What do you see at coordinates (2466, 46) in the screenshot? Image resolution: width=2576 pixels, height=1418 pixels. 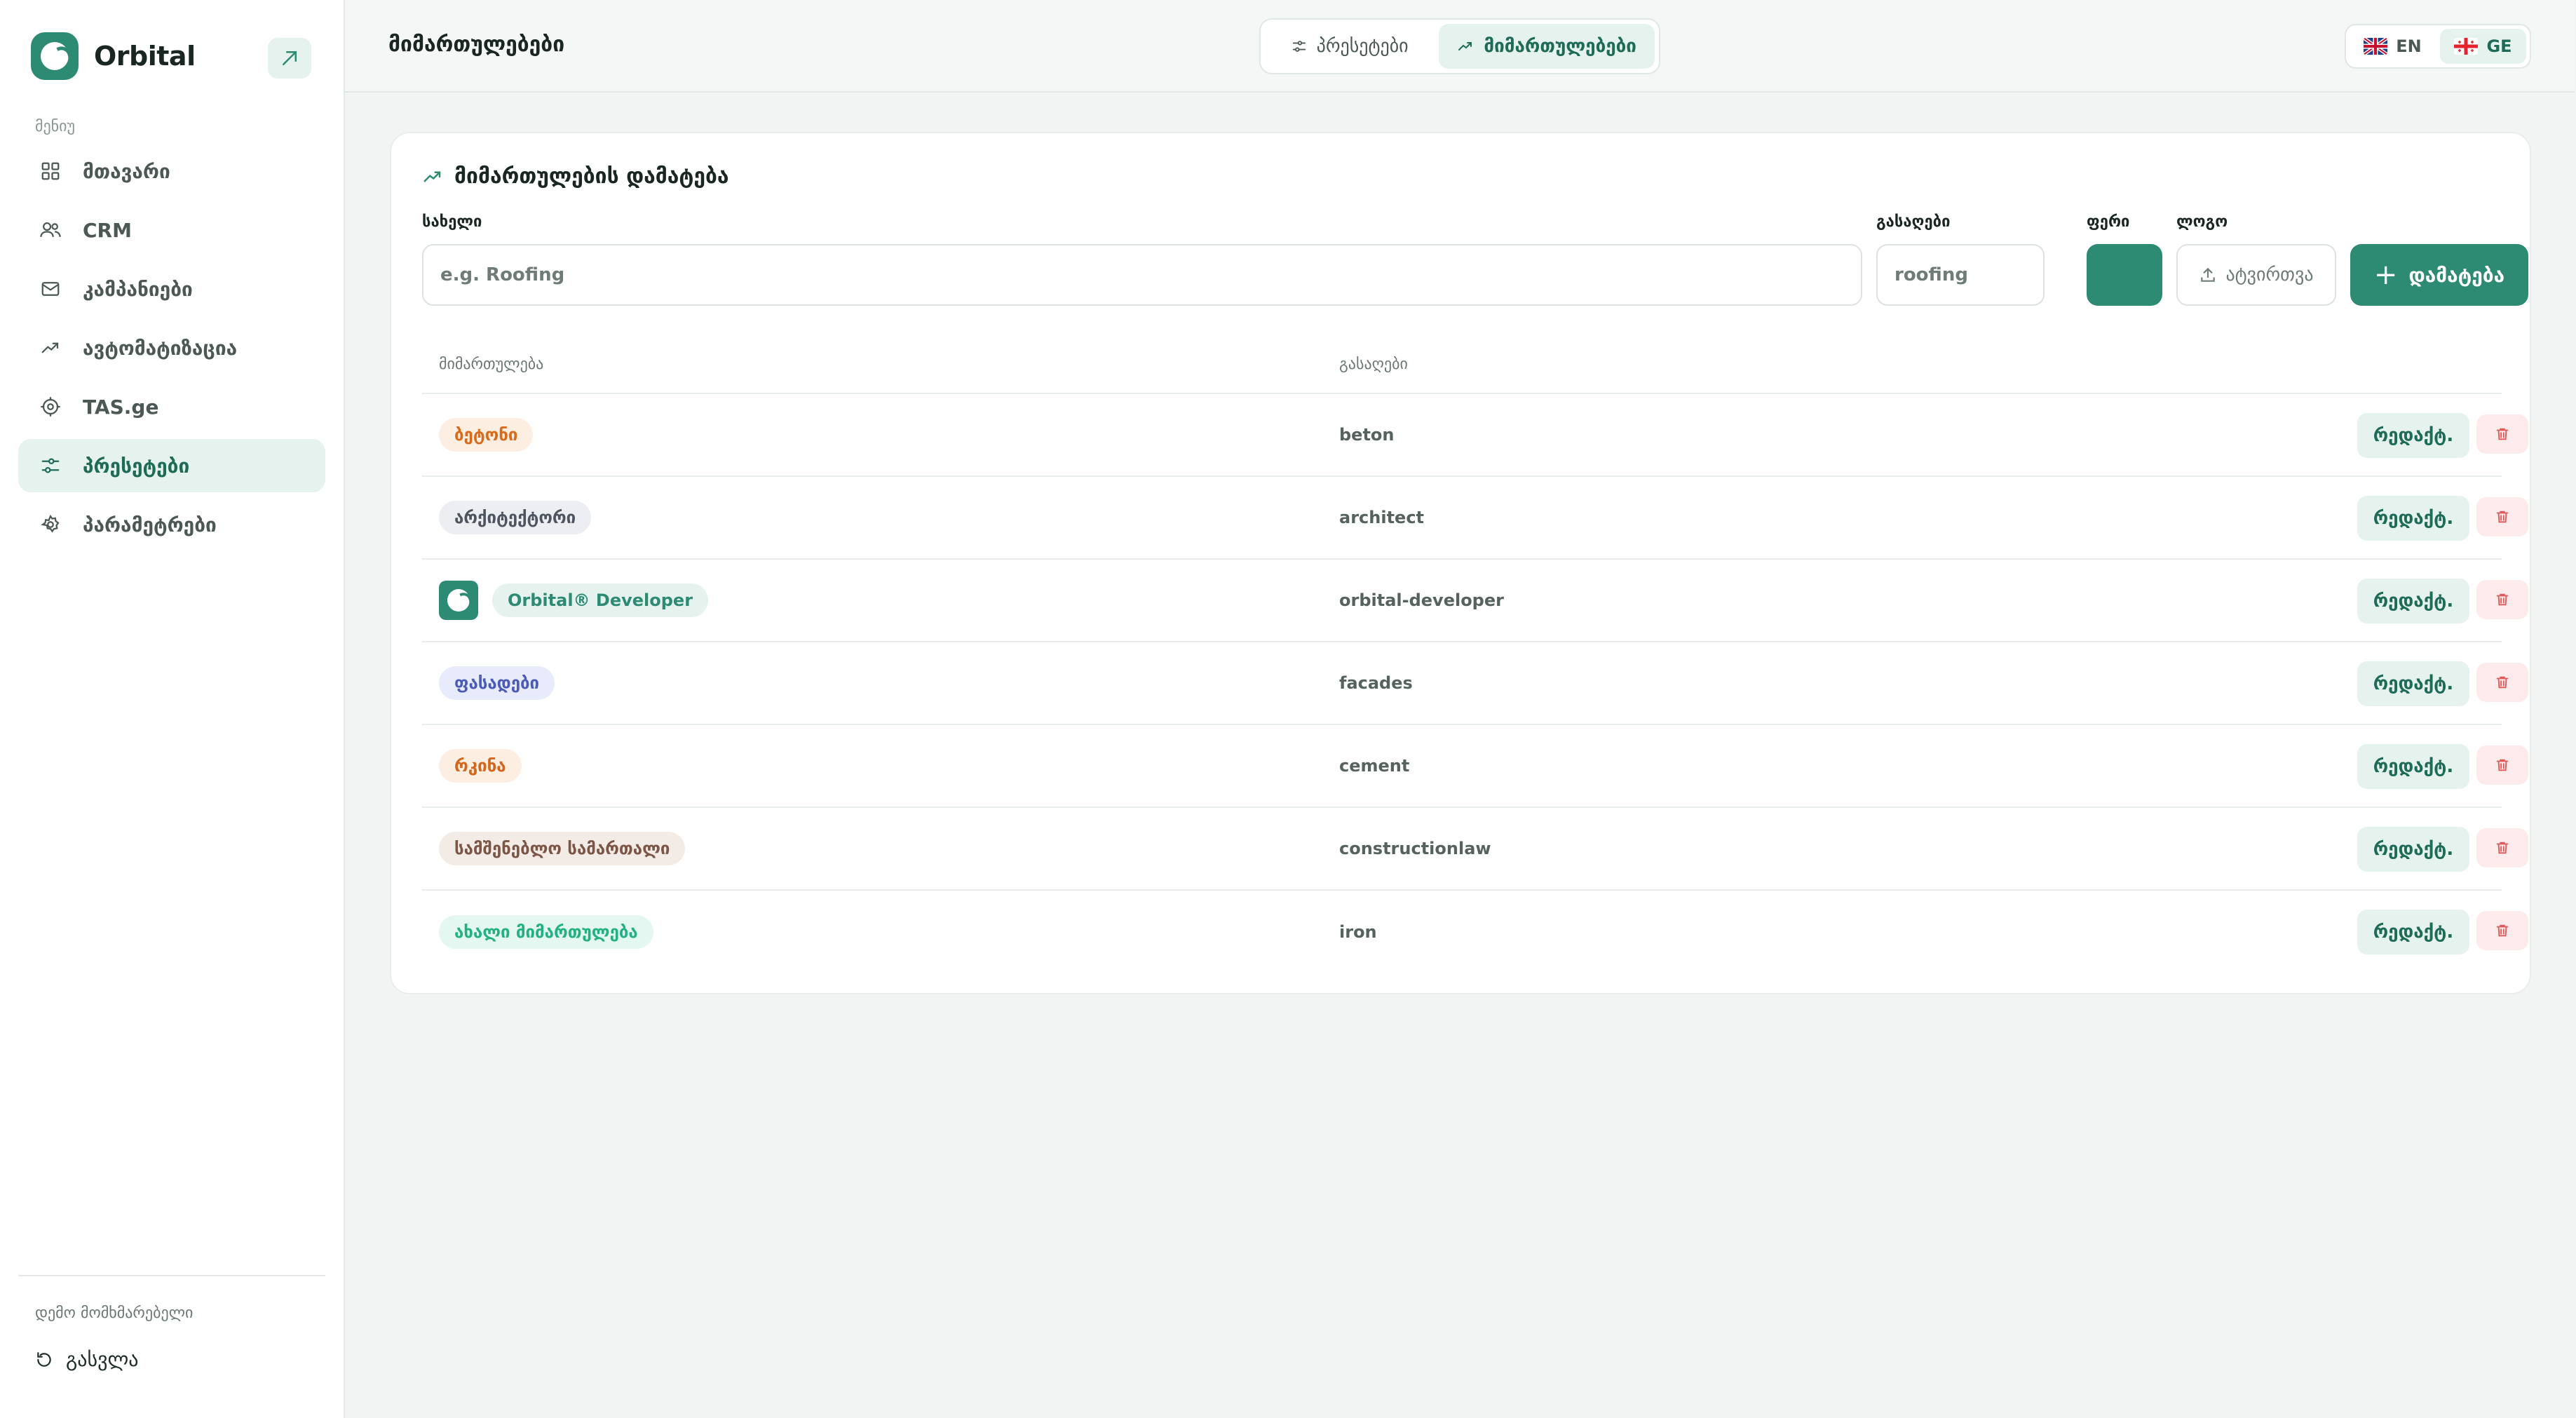 I see `georgia-flag-icon` at bounding box center [2466, 46].